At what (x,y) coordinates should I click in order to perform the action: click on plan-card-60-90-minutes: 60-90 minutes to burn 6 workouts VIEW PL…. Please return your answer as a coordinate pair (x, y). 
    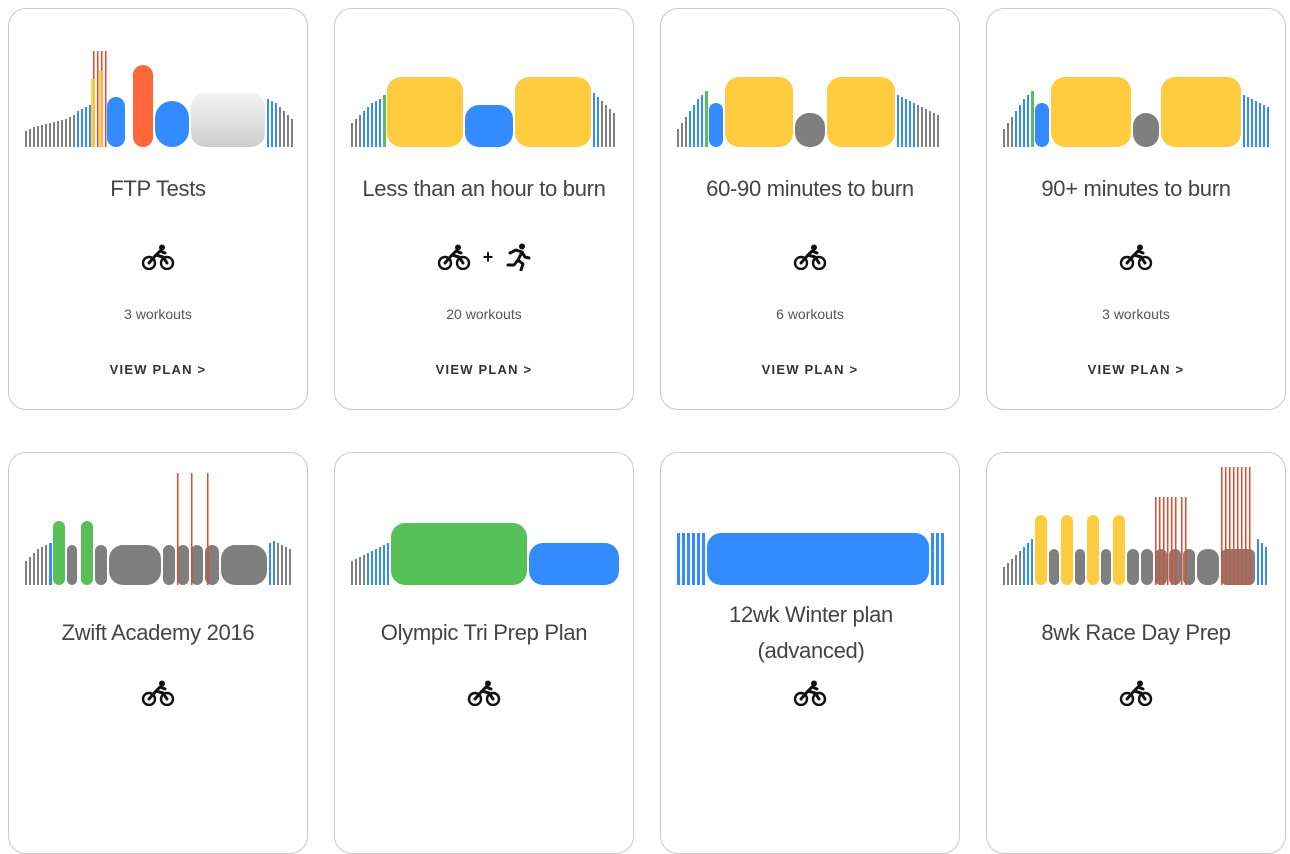
    Looking at the image, I should click on (810, 209).